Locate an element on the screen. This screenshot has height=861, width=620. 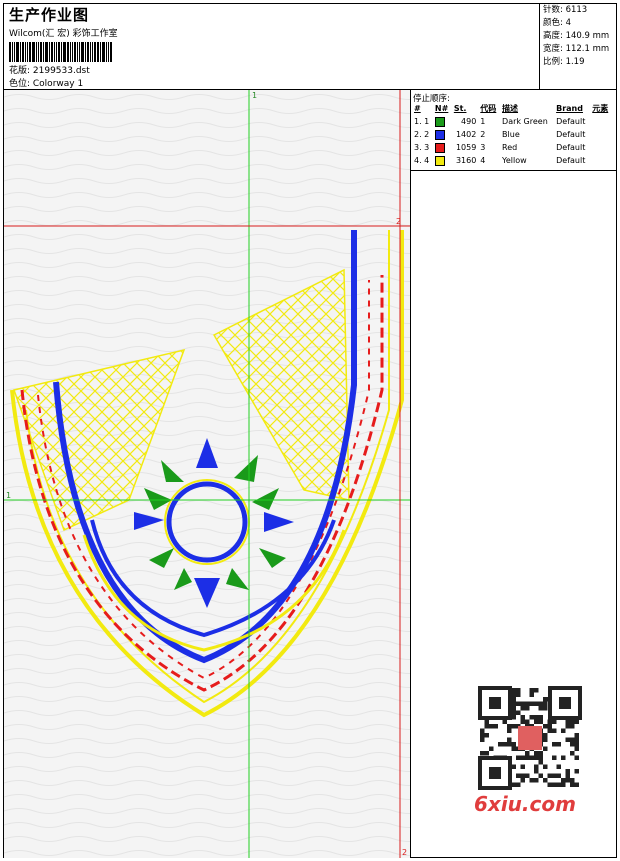
row-stitches: 1402 is located at coordinates (466, 134).